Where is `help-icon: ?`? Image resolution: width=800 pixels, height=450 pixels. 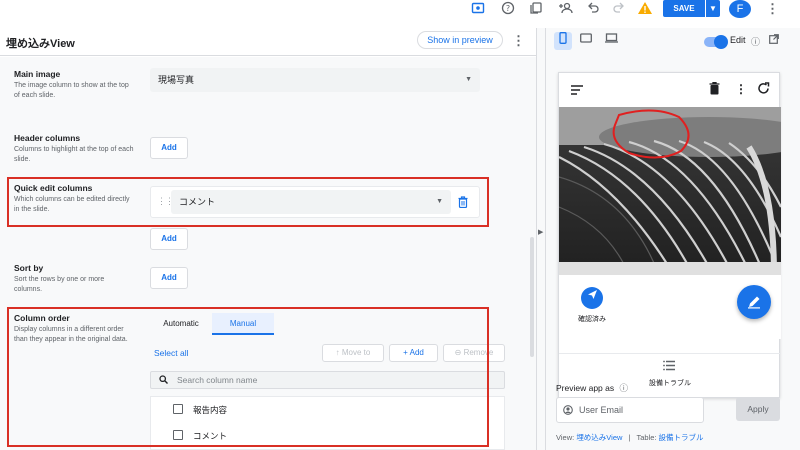 help-icon: ? is located at coordinates (508, 9).